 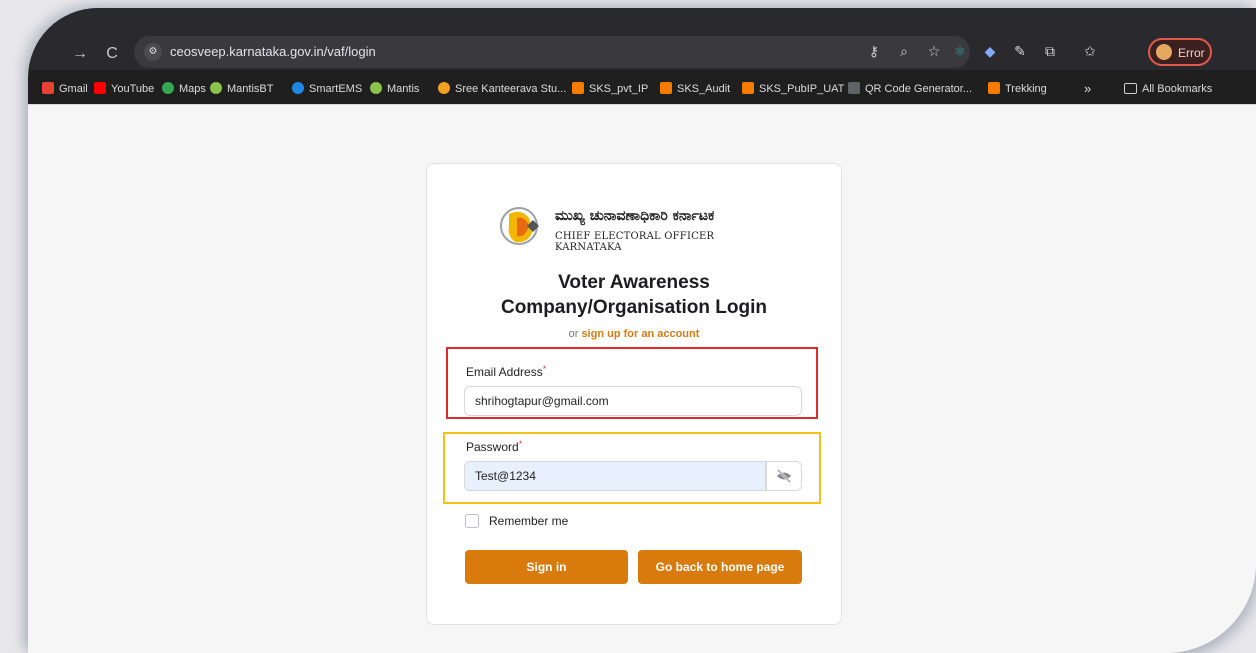 I want to click on toggle-password-button, so click(x=784, y=476).